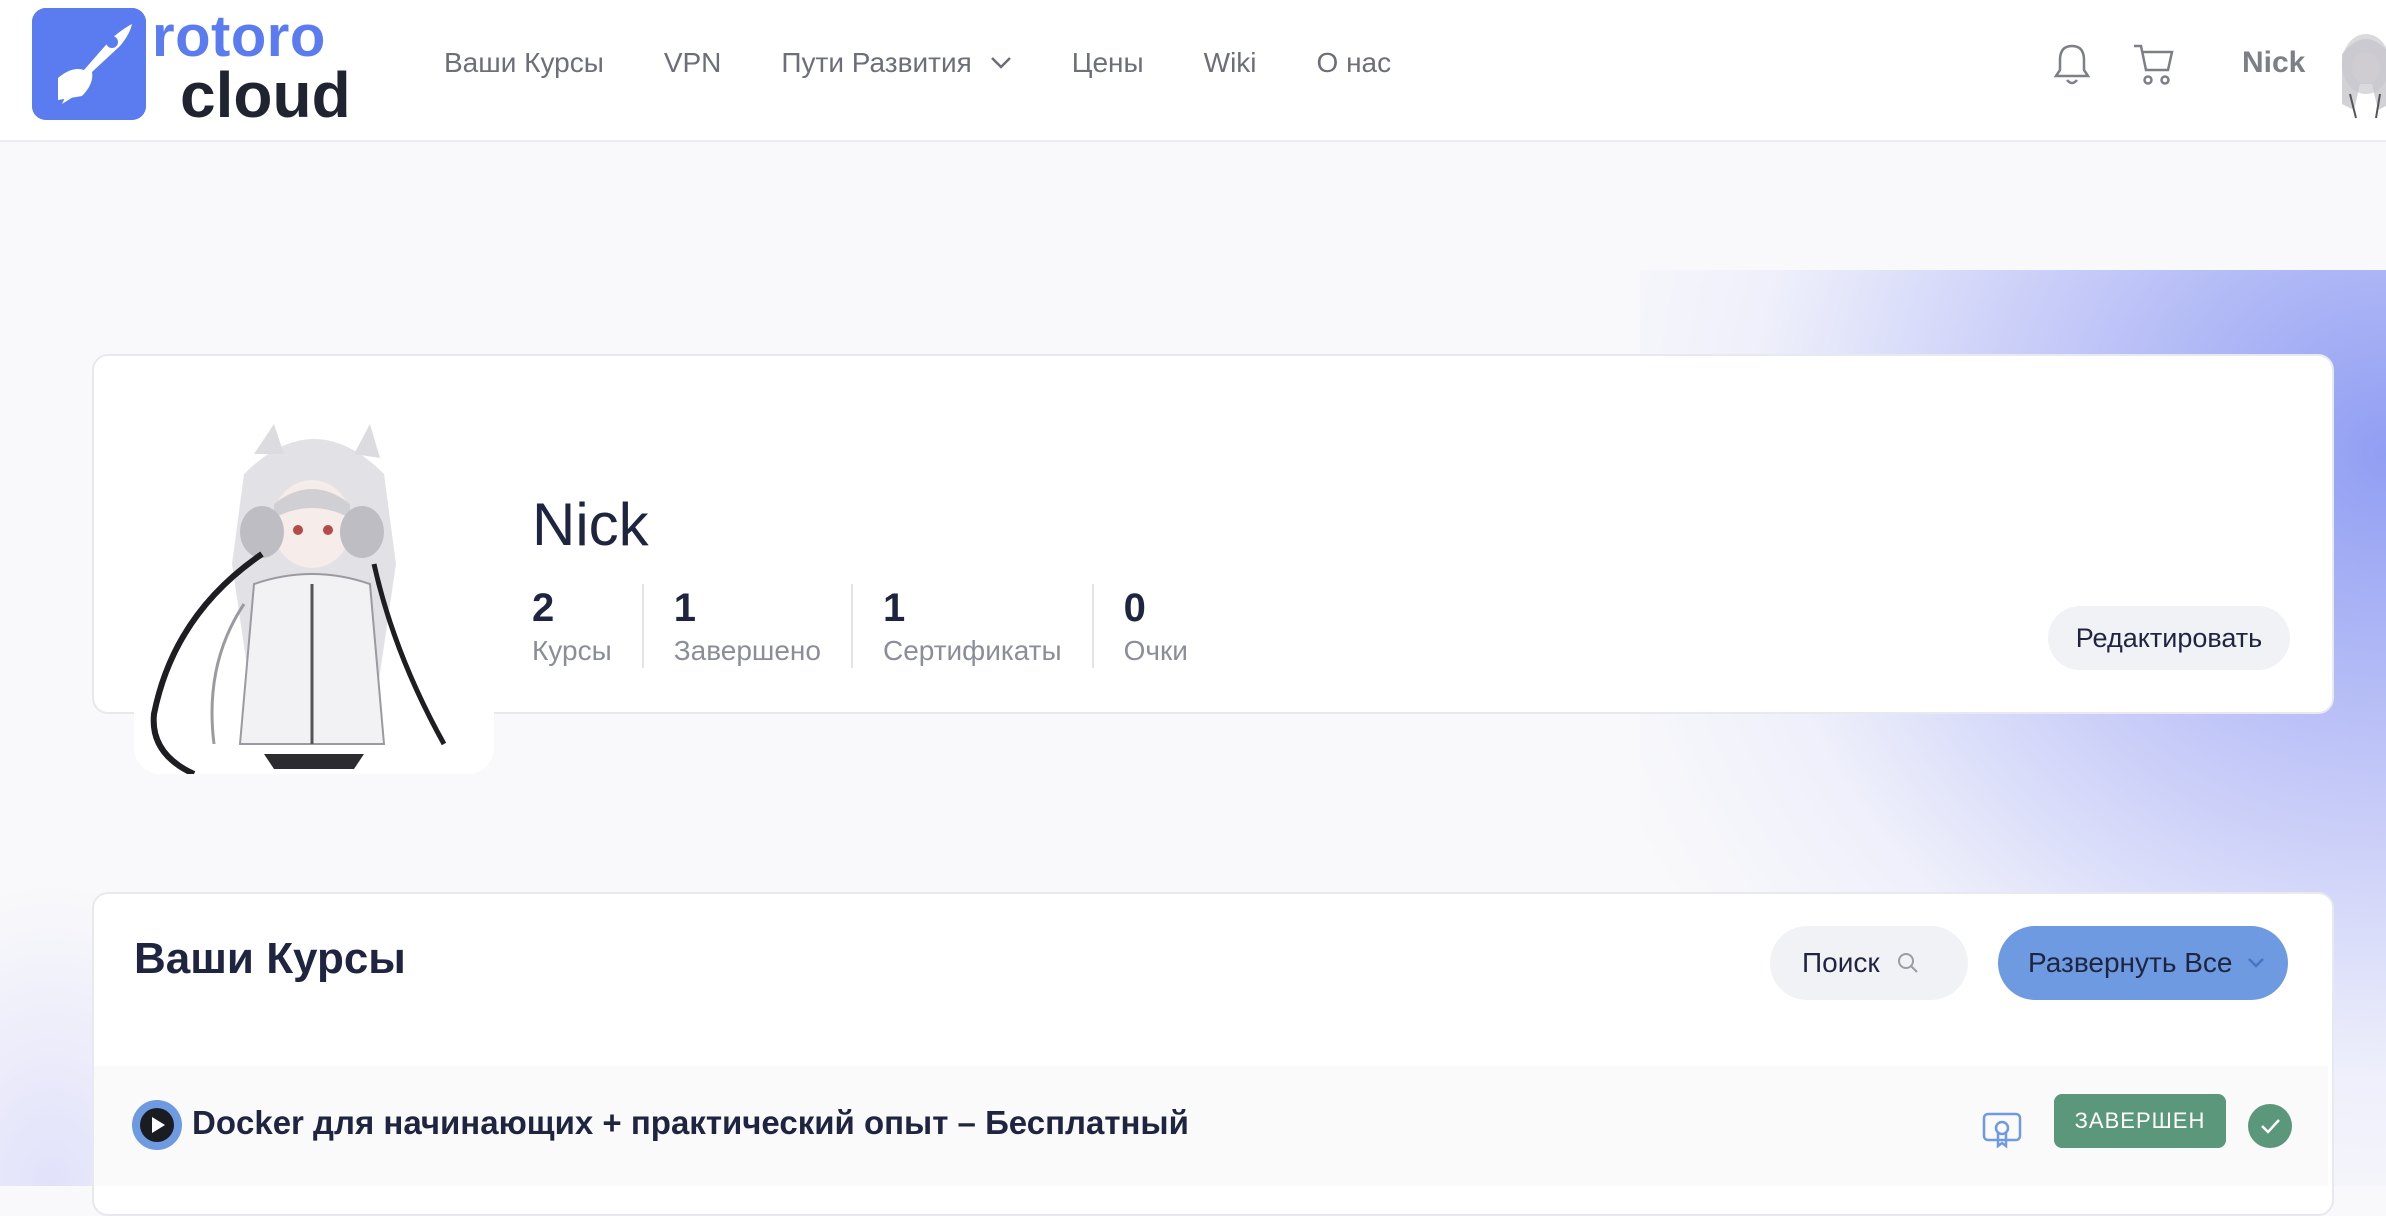 The height and width of the screenshot is (1216, 2386). Describe the element at coordinates (2154, 64) in the screenshot. I see `cart-icon` at that location.